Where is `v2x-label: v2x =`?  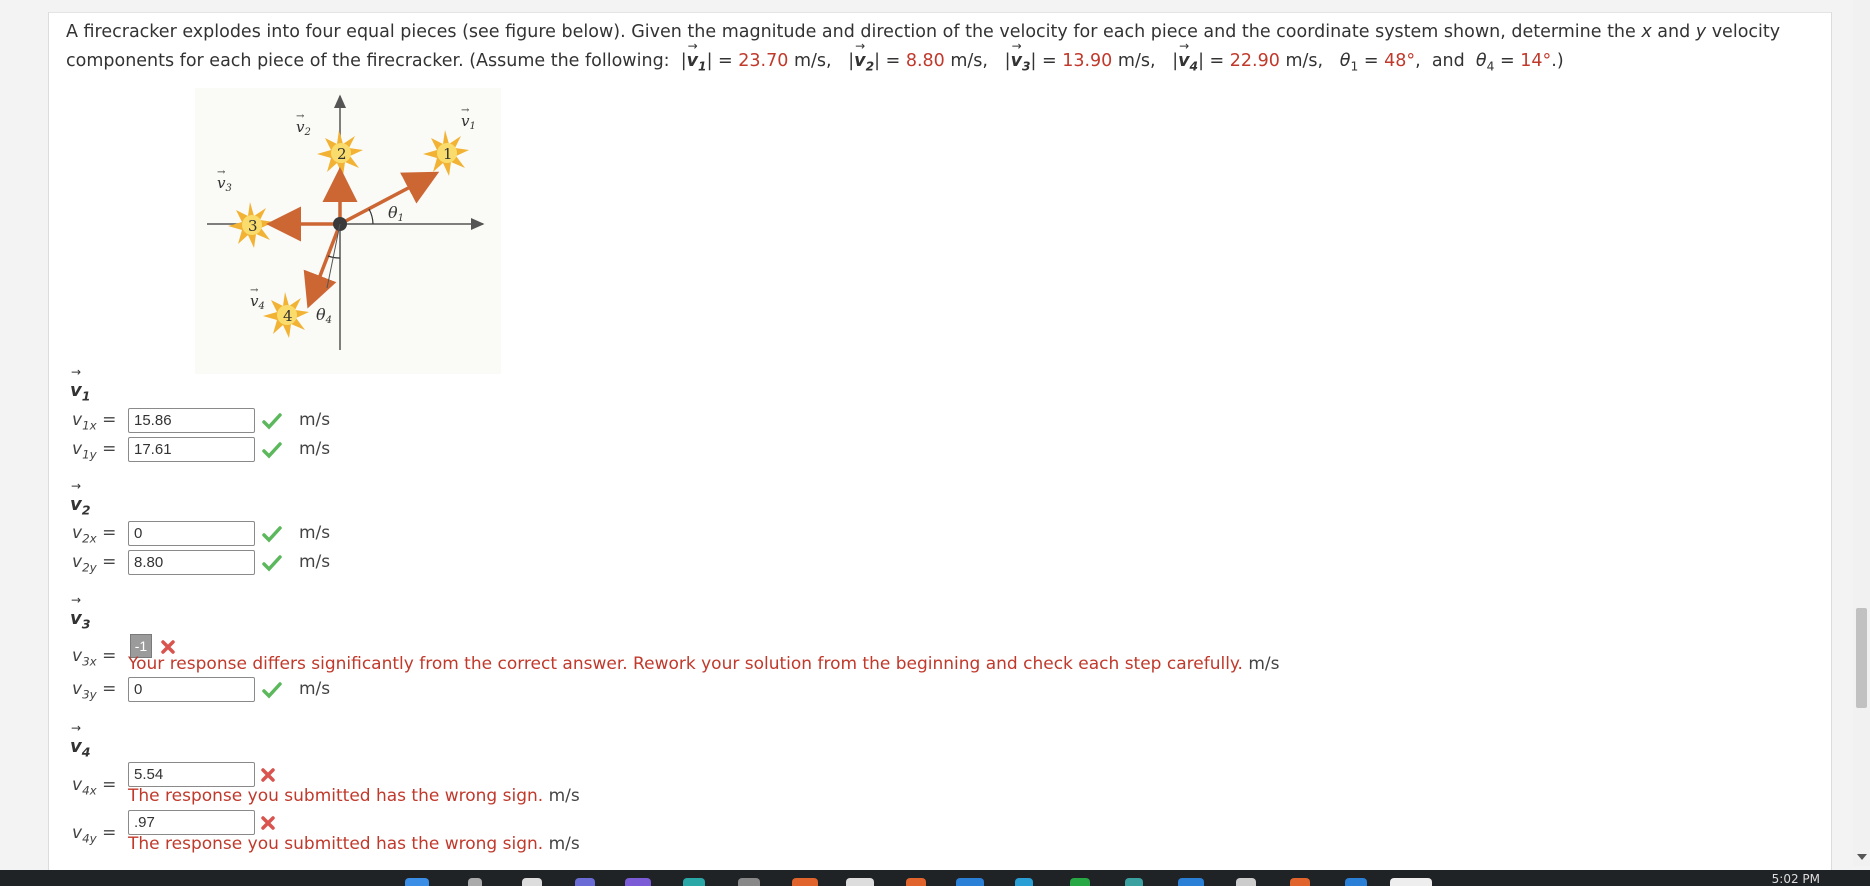 v2x-label: v2x = is located at coordinates (94, 534).